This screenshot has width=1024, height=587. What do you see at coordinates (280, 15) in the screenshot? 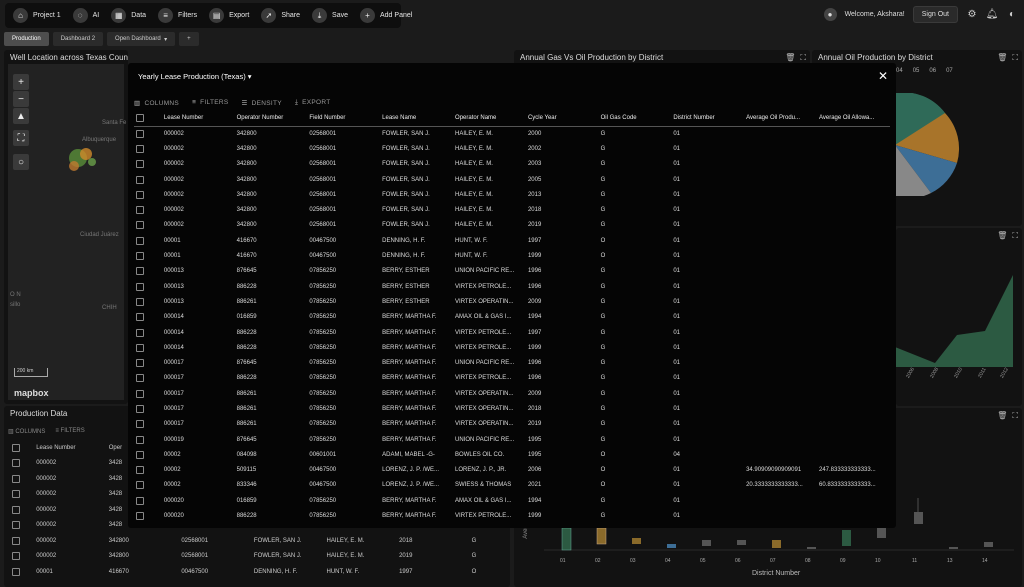
I see `share-button: ➚ Share` at bounding box center [280, 15].